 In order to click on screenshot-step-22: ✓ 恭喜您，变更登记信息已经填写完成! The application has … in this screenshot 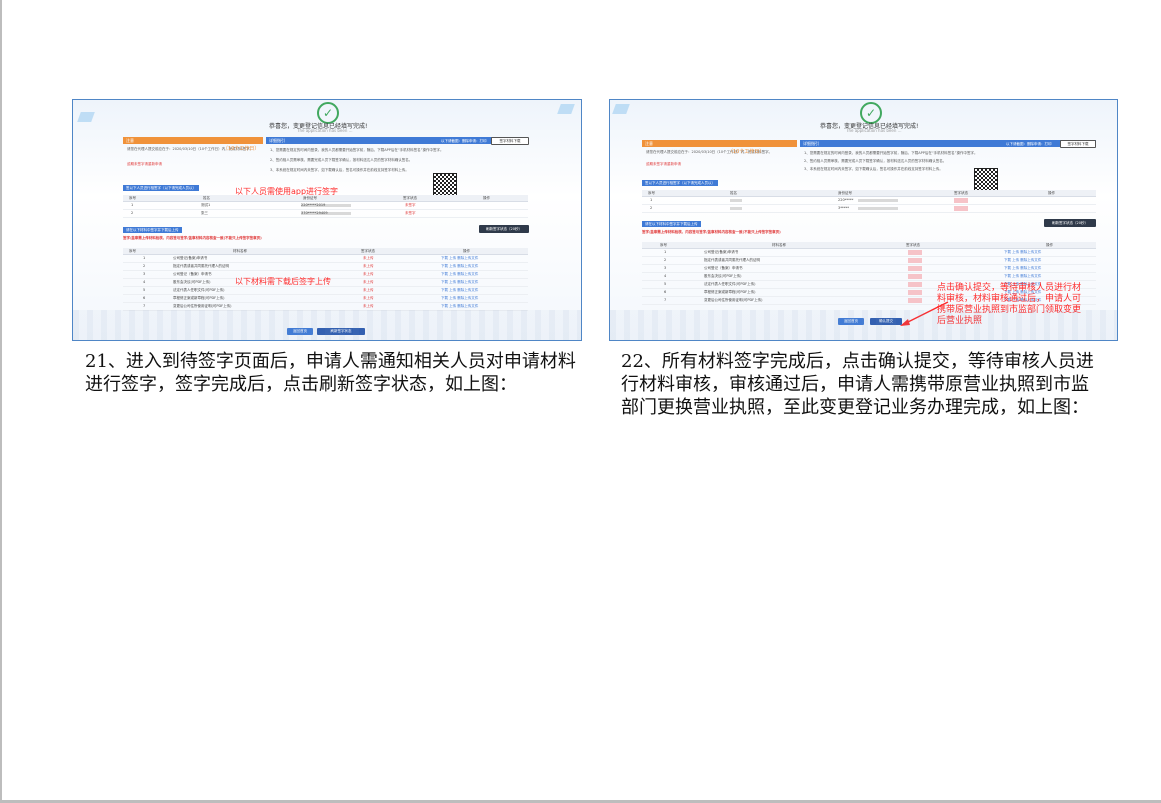, I will do `click(863, 220)`.